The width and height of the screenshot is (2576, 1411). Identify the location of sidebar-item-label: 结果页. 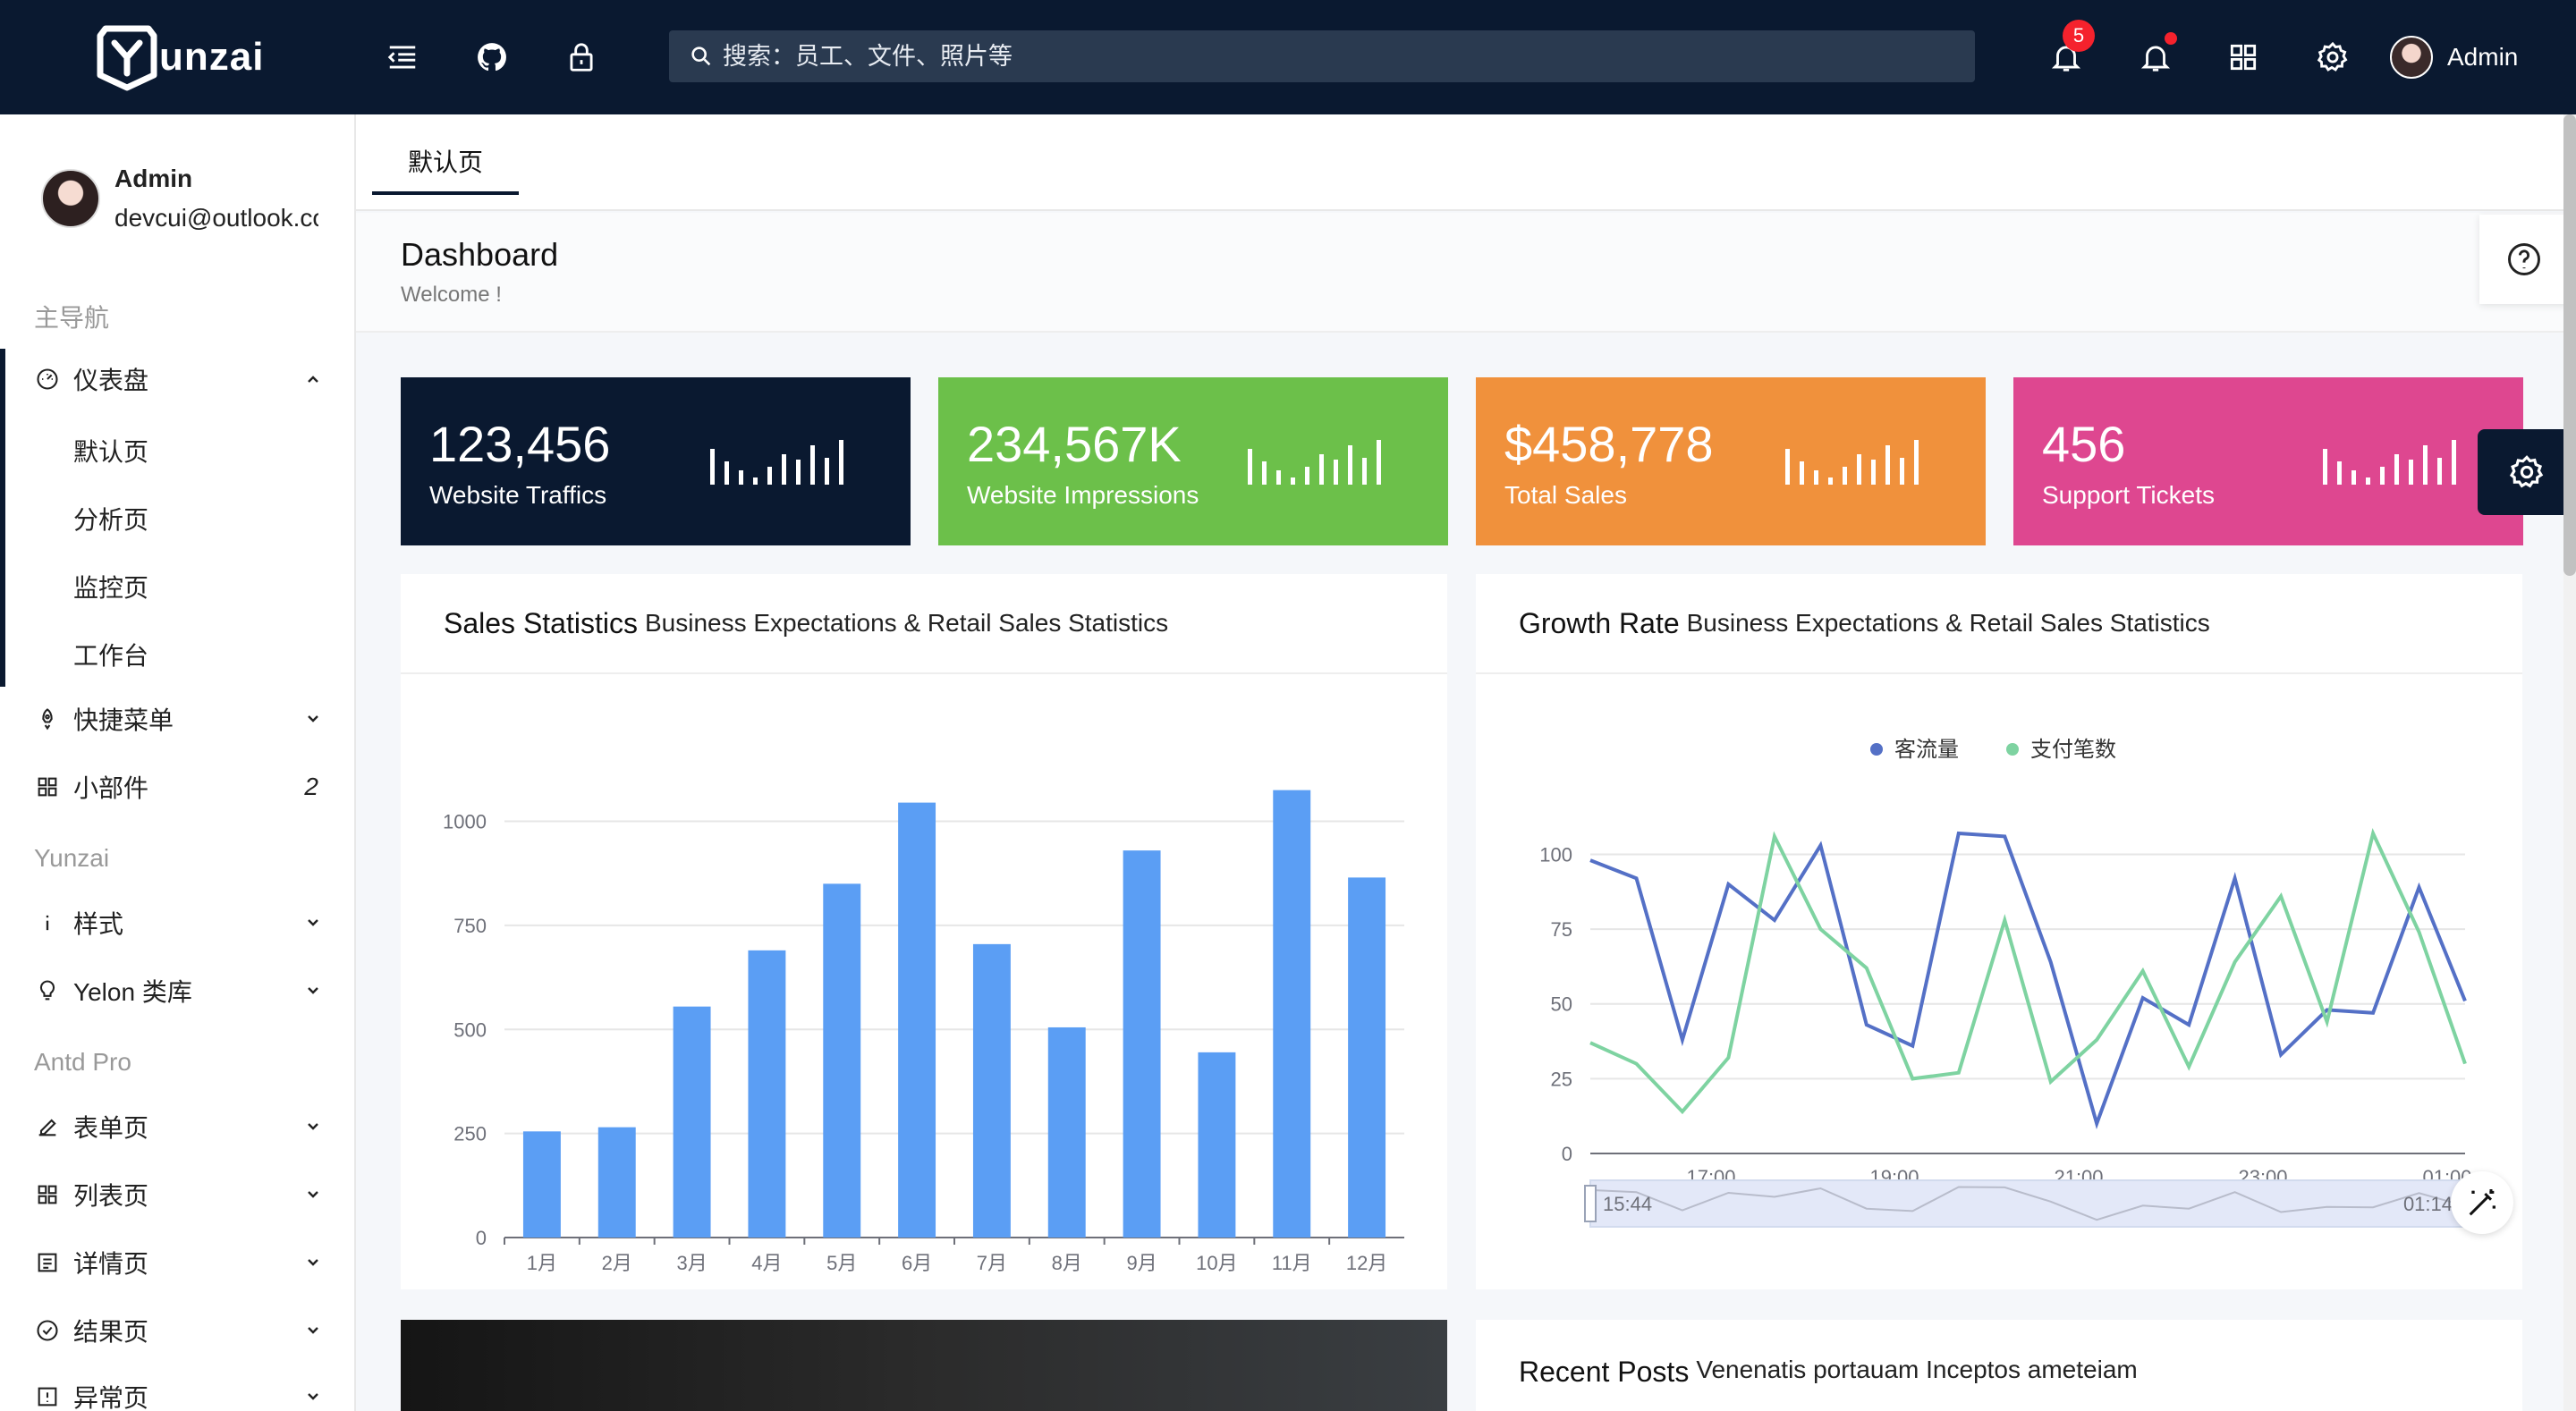
(111, 1332).